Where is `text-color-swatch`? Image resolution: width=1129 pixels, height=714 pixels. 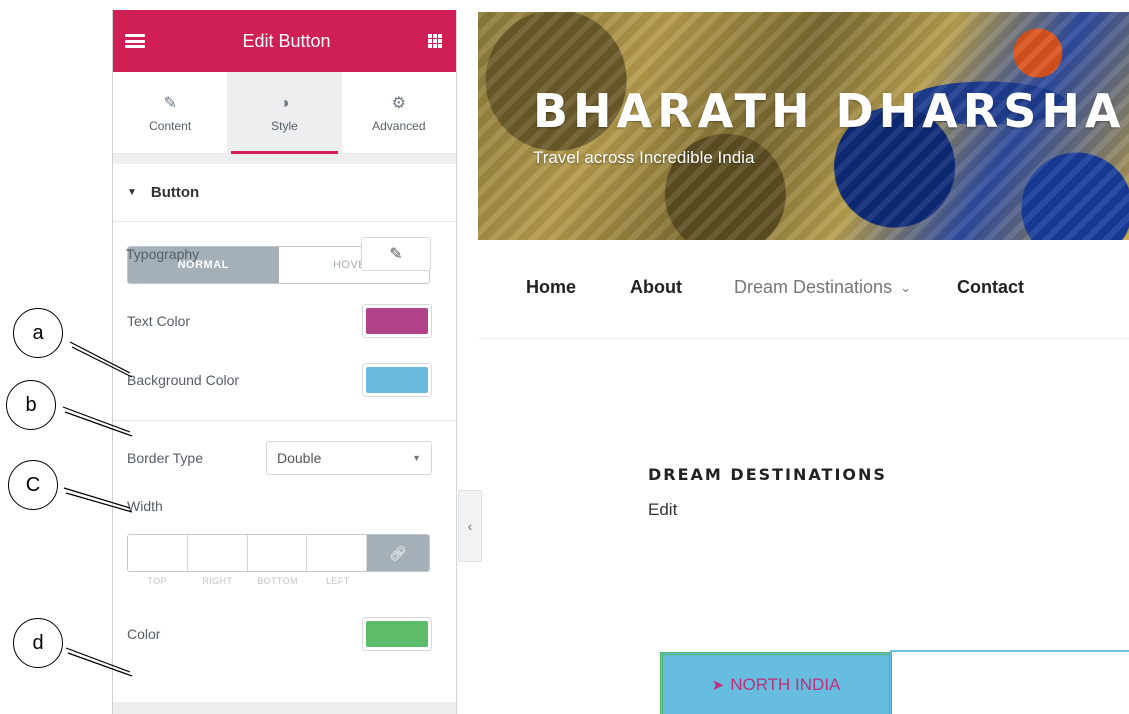
text-color-swatch is located at coordinates (397, 321).